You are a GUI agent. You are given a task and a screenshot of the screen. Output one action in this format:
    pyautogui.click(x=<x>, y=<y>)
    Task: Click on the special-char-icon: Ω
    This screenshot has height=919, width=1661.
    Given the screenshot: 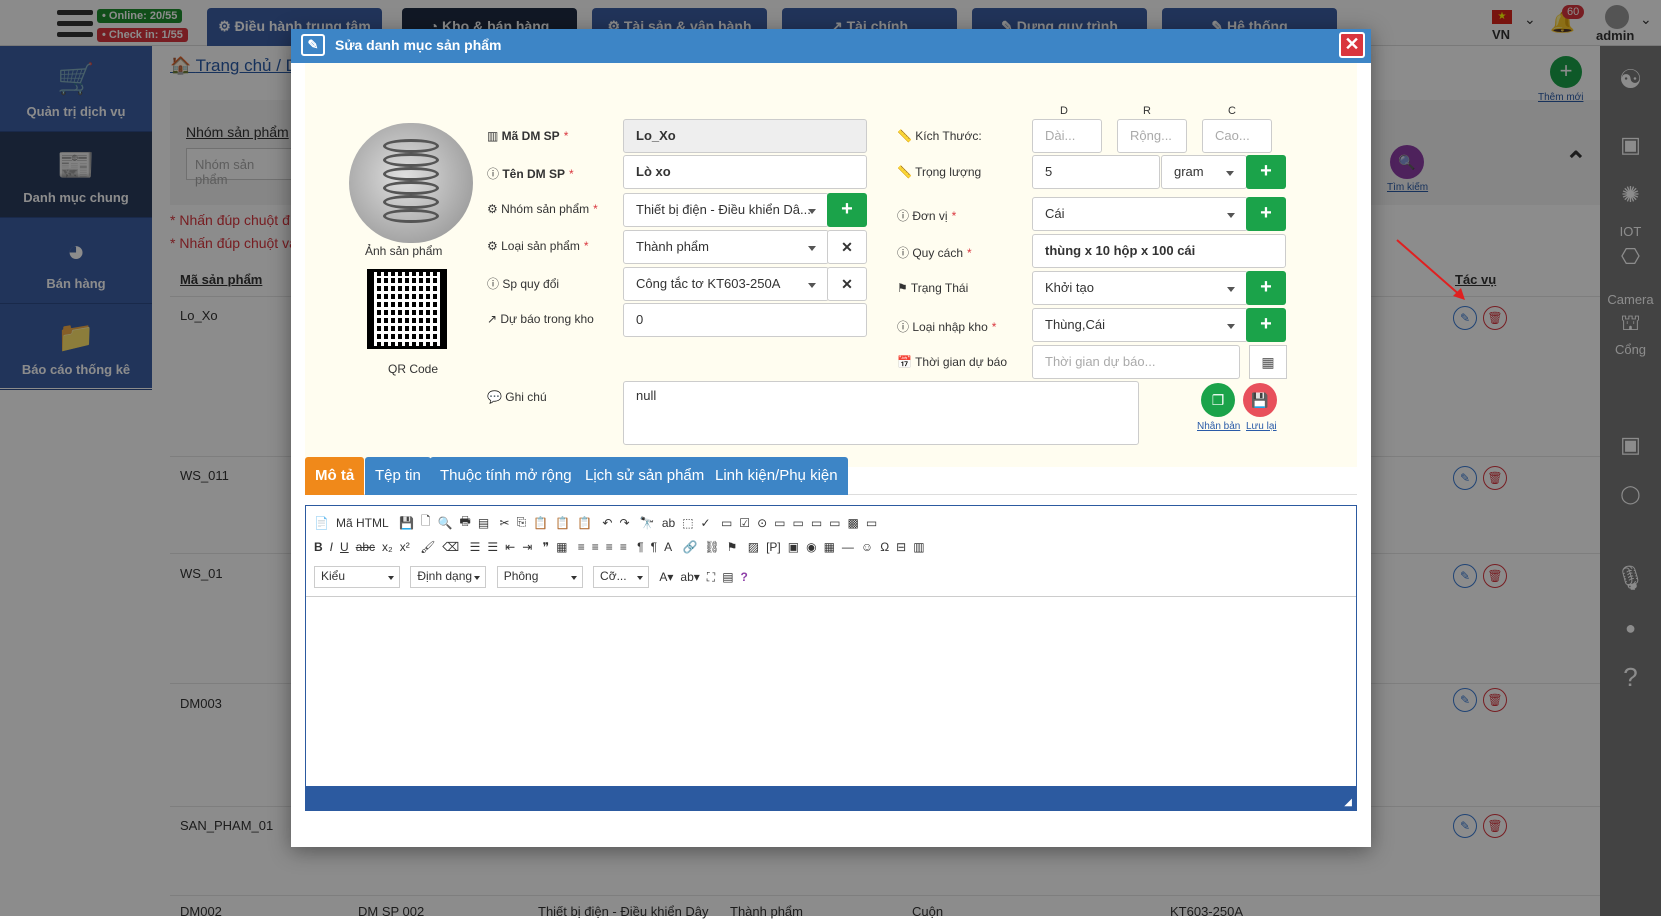 What is the action you would take?
    pyautogui.click(x=884, y=547)
    